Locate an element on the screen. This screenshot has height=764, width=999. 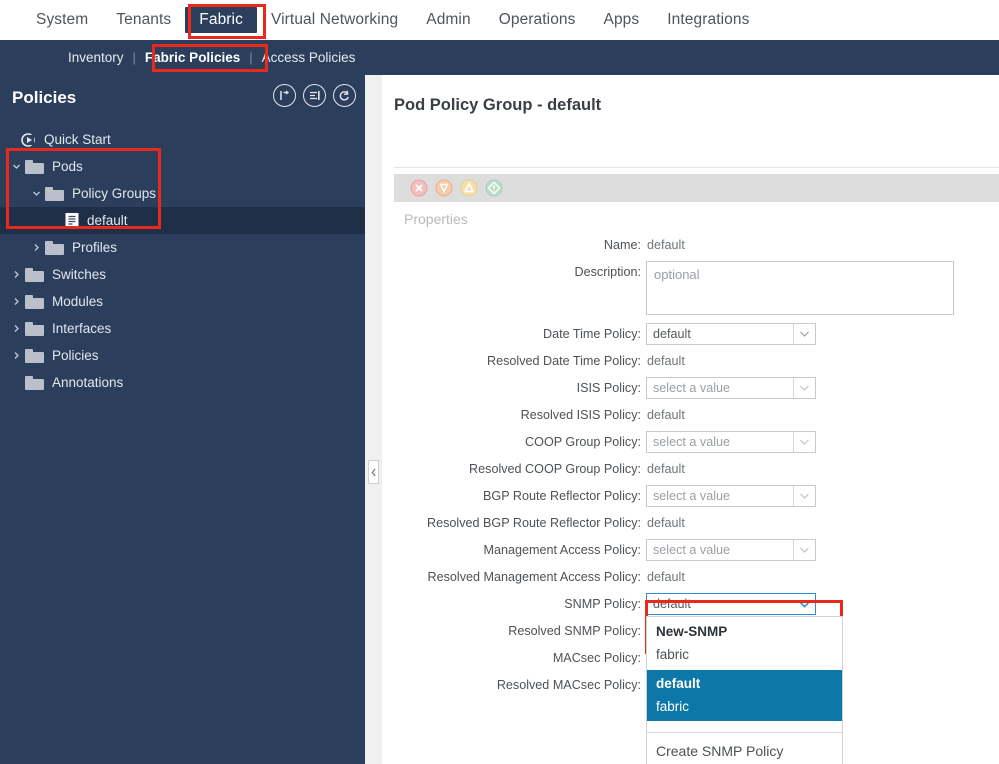
isis-policy-label: ISIS Policy: is located at coordinates (608, 388).